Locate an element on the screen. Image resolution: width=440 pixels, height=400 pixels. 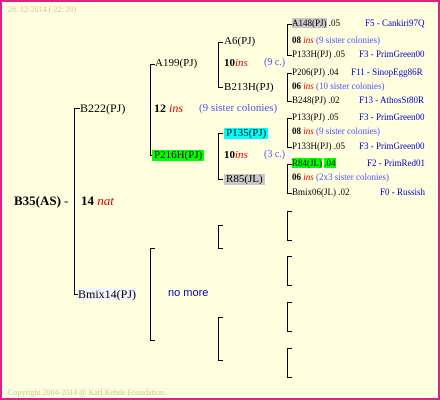
g5-row-1: A148(PJ) .05 is located at coordinates (316, 23).